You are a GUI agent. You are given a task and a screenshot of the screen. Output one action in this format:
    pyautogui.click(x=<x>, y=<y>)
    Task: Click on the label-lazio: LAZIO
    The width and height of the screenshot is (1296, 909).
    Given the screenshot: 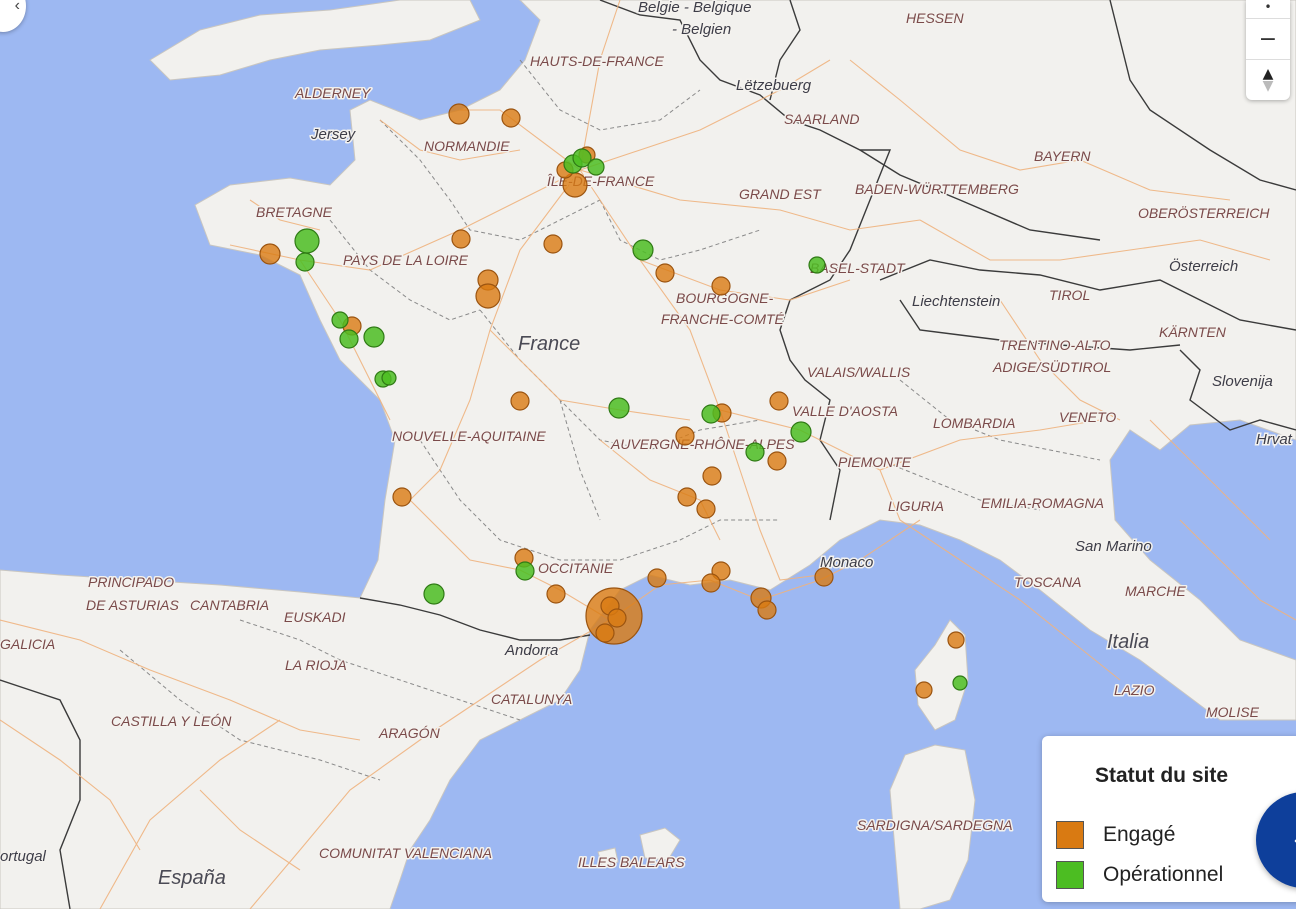 What is the action you would take?
    pyautogui.click(x=1134, y=690)
    